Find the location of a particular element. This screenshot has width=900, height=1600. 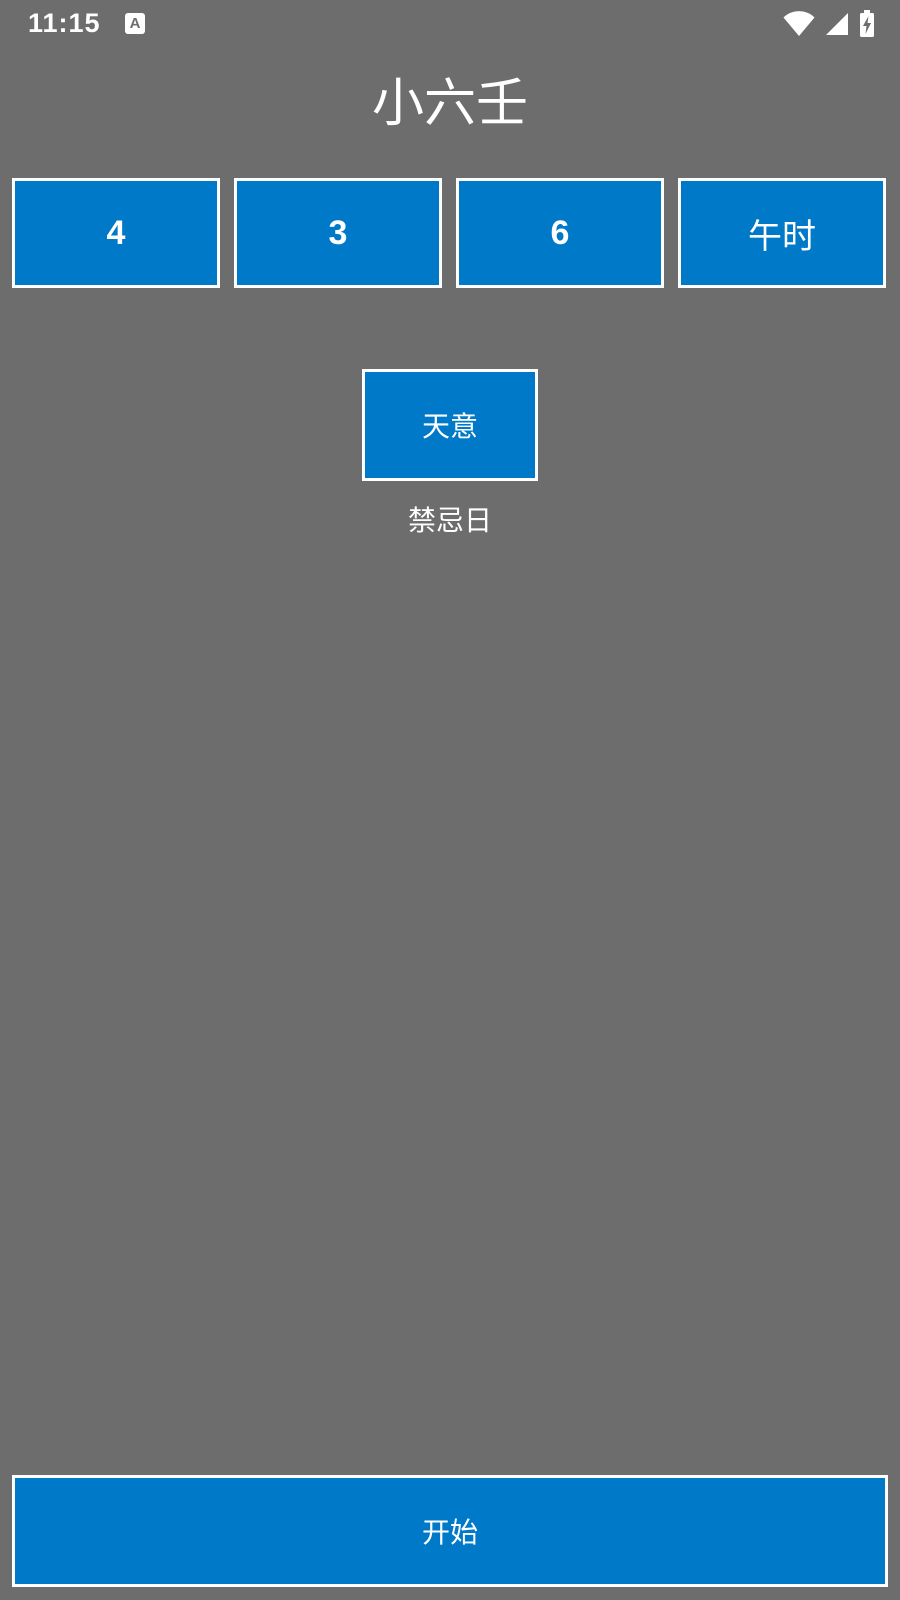

value-box-hour: 午时 is located at coordinates (782, 233).